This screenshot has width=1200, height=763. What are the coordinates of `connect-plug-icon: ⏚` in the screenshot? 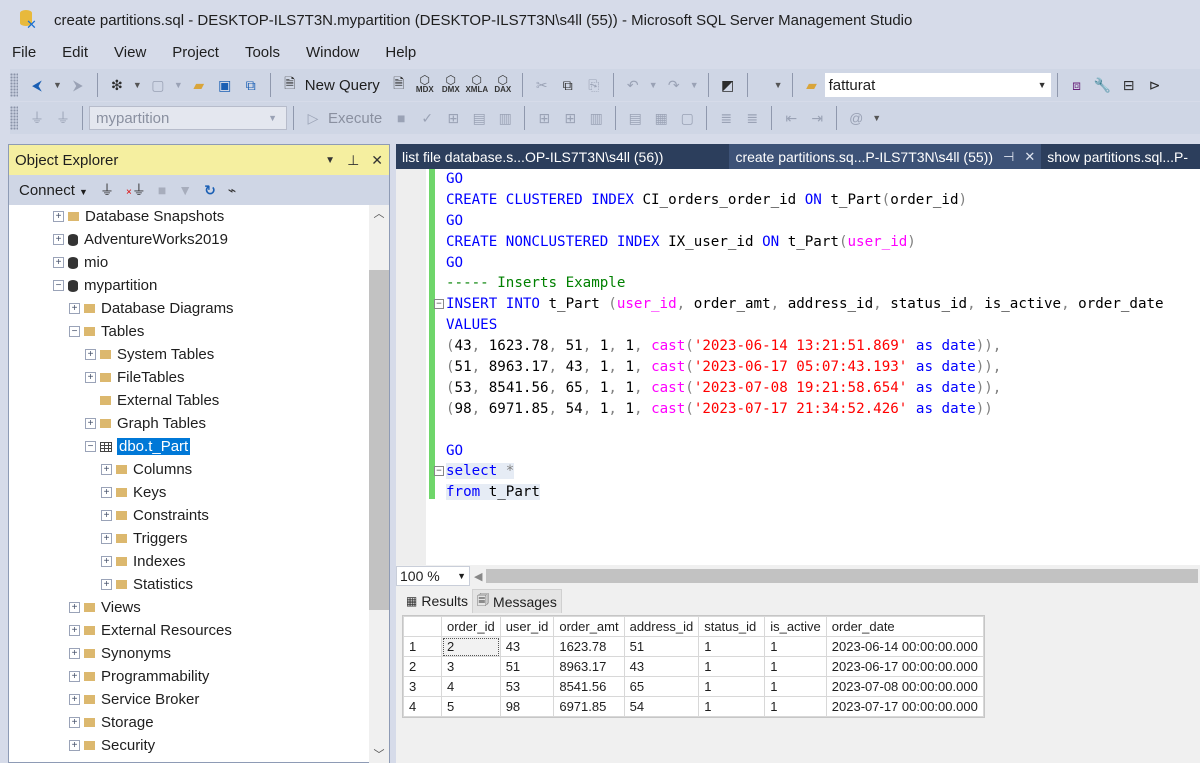 It's located at (107, 190).